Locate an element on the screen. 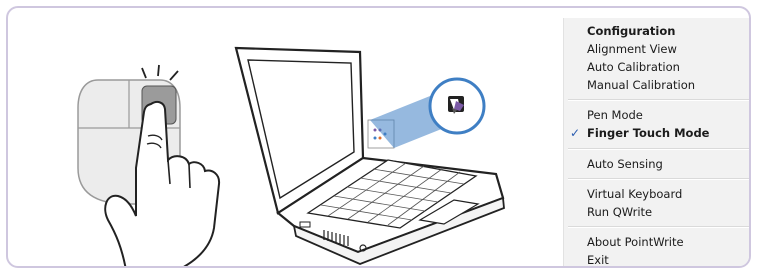 The image size is (759, 276). menu-item-label: Pen Mode is located at coordinates (615, 115).